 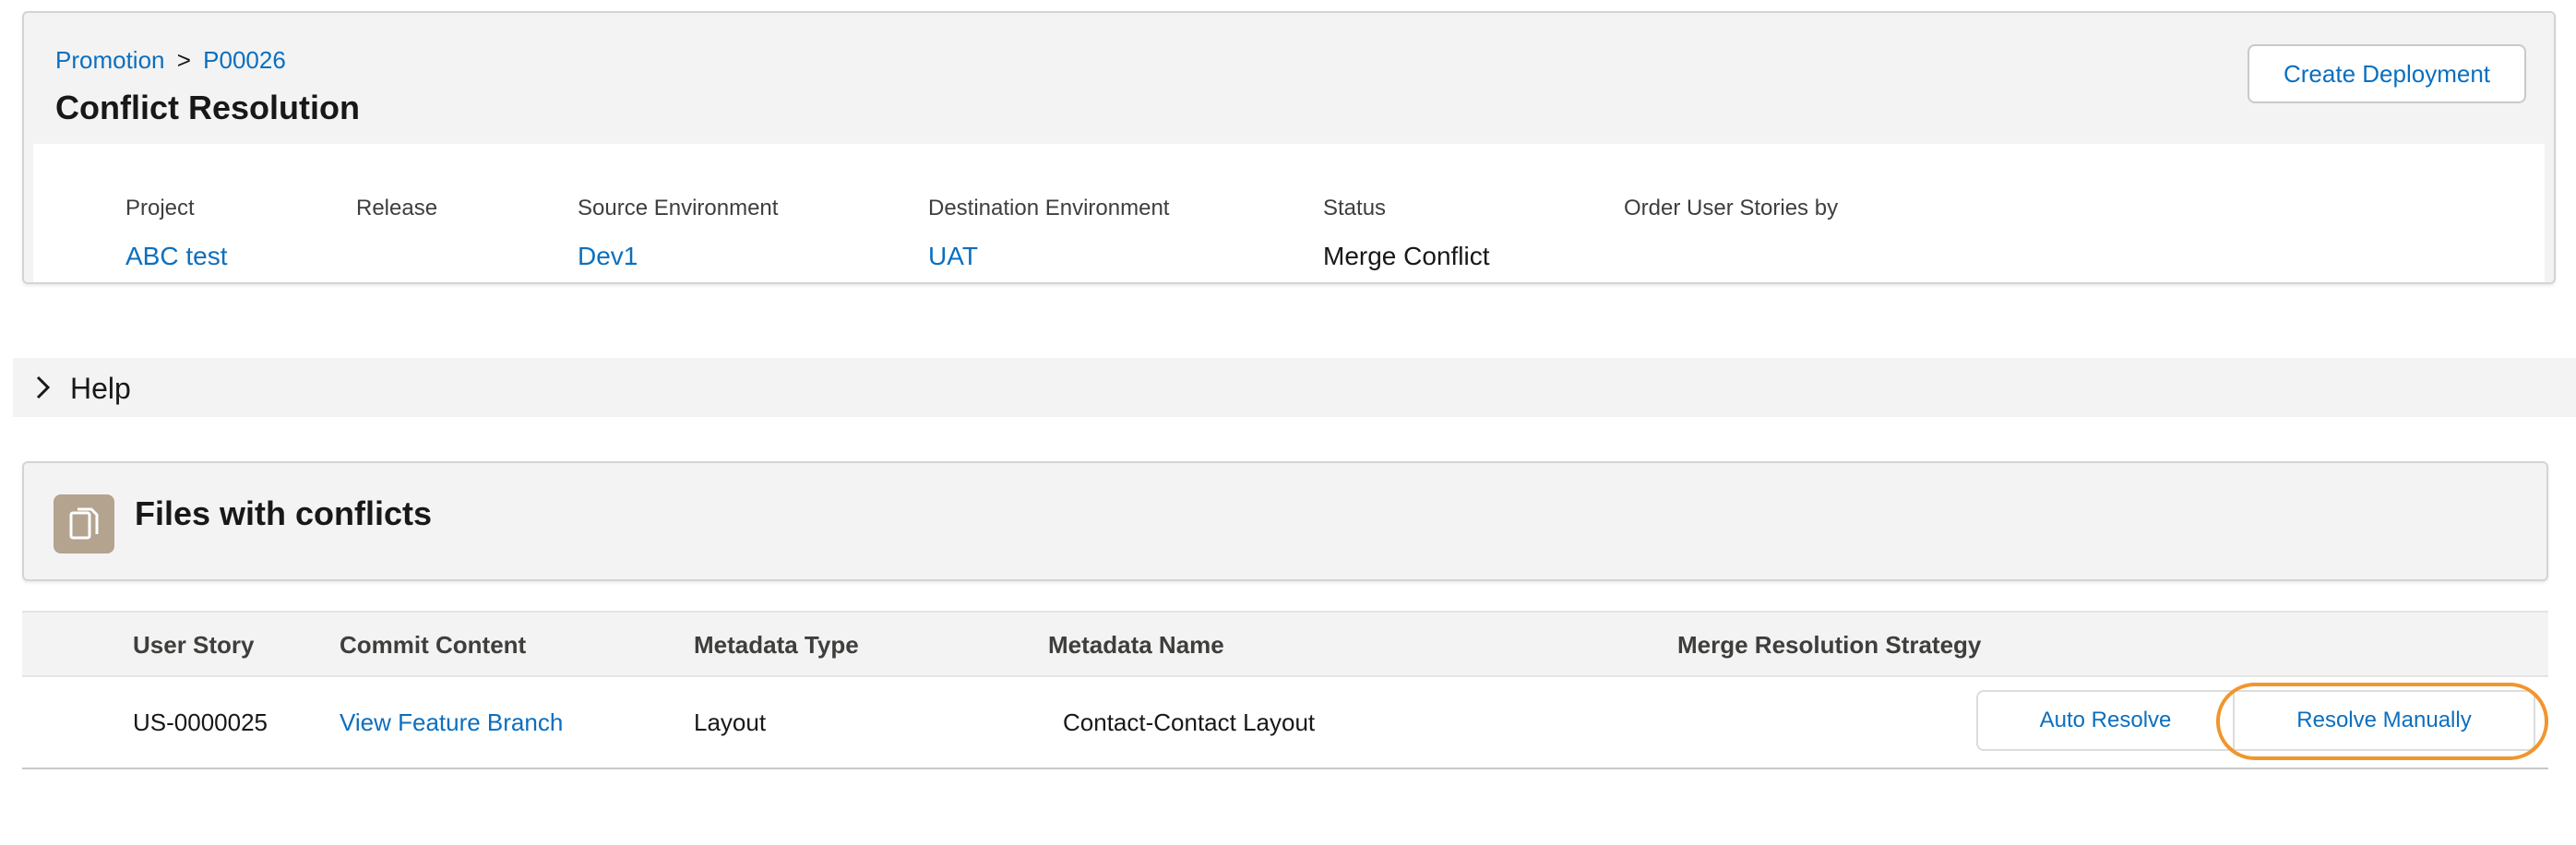 I want to click on page-title: Conflict Resolution, so click(x=208, y=107).